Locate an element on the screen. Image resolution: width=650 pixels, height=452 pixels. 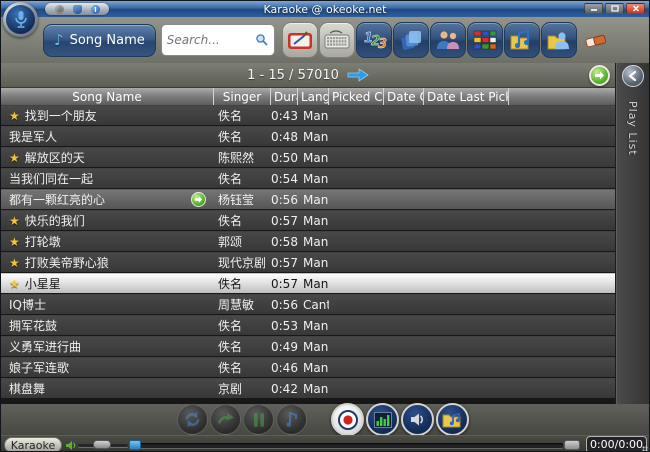
languages-flags-button is located at coordinates (484, 40).